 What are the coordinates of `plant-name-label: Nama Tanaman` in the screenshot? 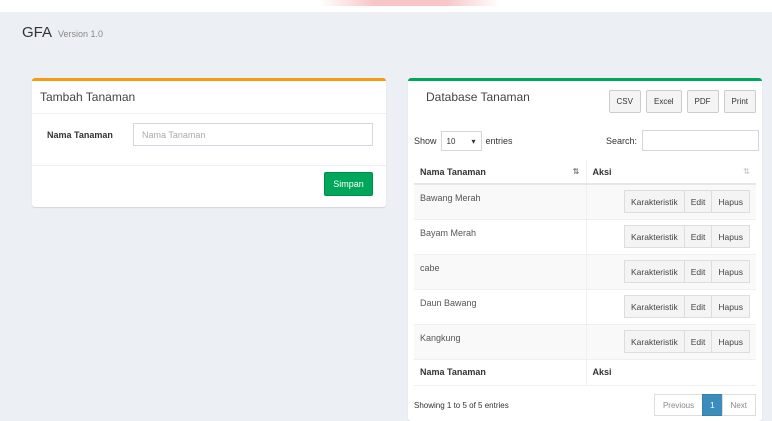 It's located at (80, 135).